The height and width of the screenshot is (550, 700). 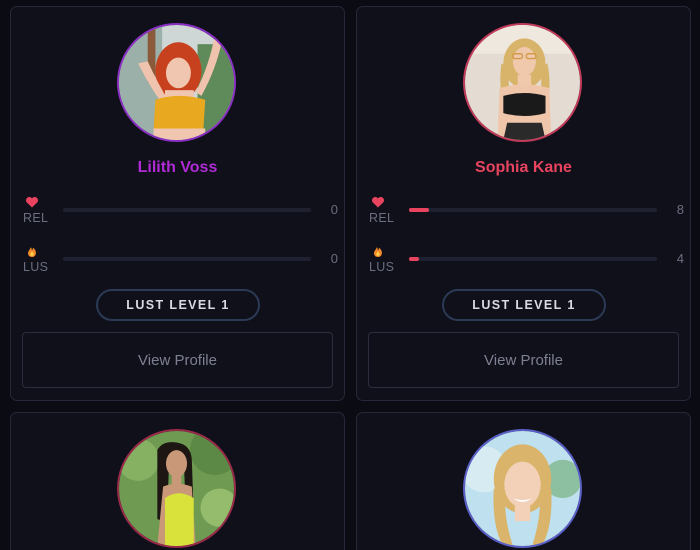 What do you see at coordinates (414, 259) in the screenshot?
I see `lus-progress-fill` at bounding box center [414, 259].